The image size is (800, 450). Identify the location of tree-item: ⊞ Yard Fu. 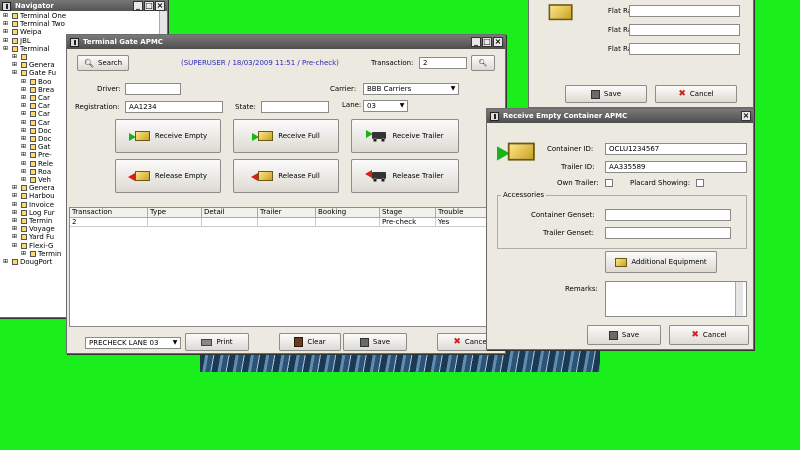
(33, 237).